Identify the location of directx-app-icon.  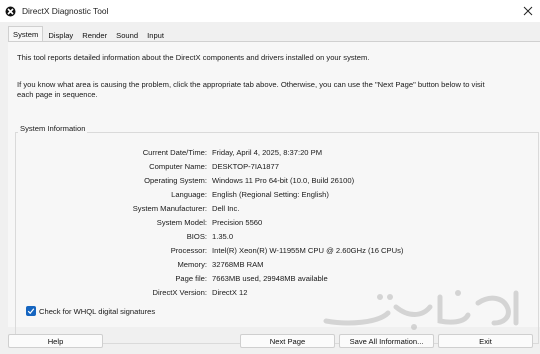
(10, 11).